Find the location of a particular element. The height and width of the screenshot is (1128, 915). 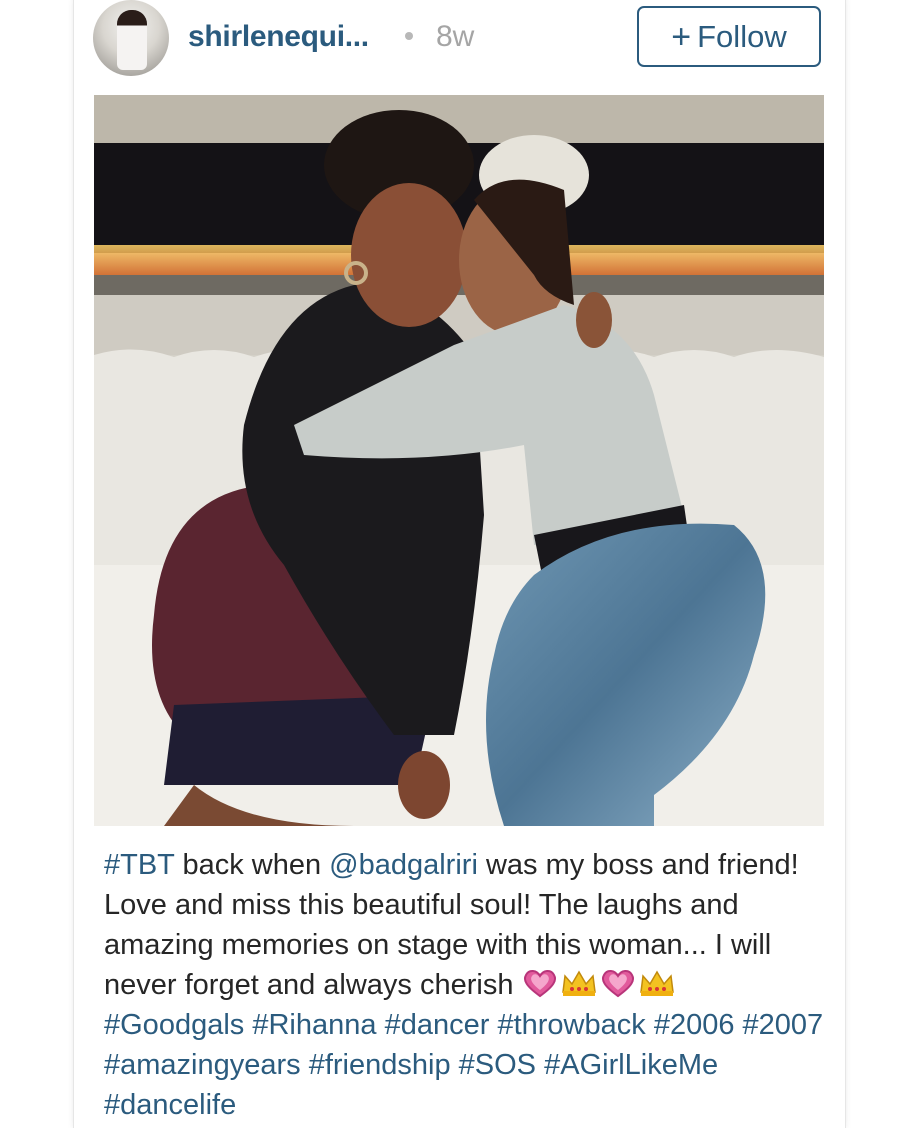

hashtag-goodgals: #Goodgals is located at coordinates (174, 1025).